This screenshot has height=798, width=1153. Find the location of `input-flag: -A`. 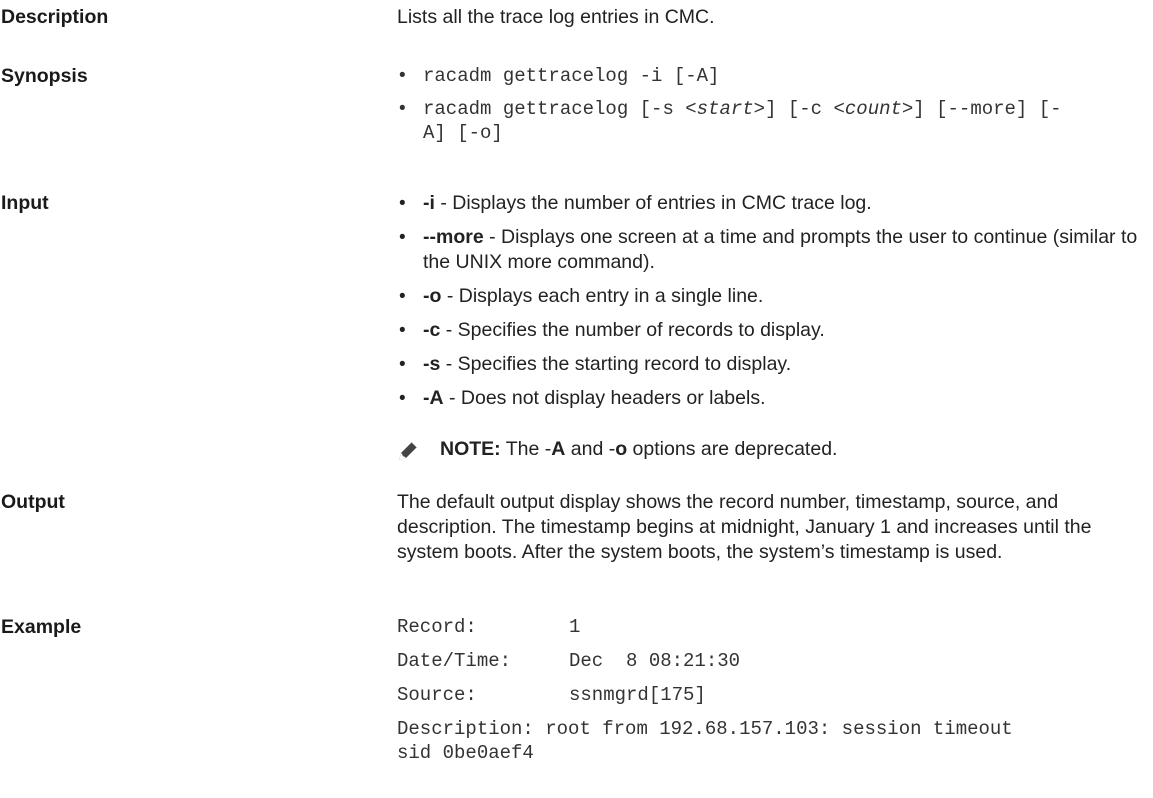

input-flag: -A is located at coordinates (433, 398).